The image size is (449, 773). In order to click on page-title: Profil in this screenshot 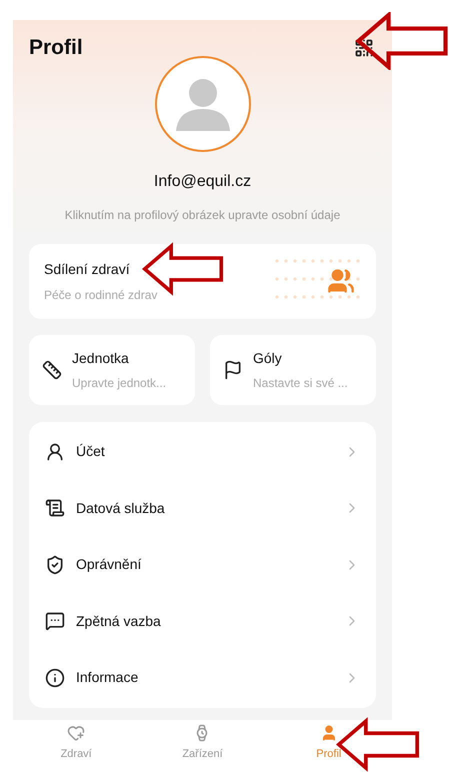, I will do `click(56, 48)`.